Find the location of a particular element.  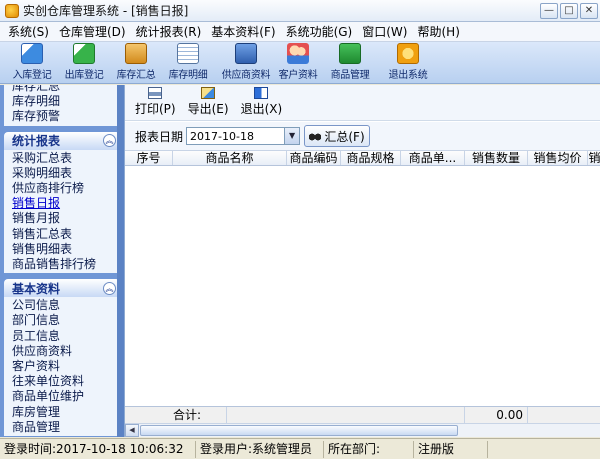

stock-out-label: 出库登记 is located at coordinates (84, 75).